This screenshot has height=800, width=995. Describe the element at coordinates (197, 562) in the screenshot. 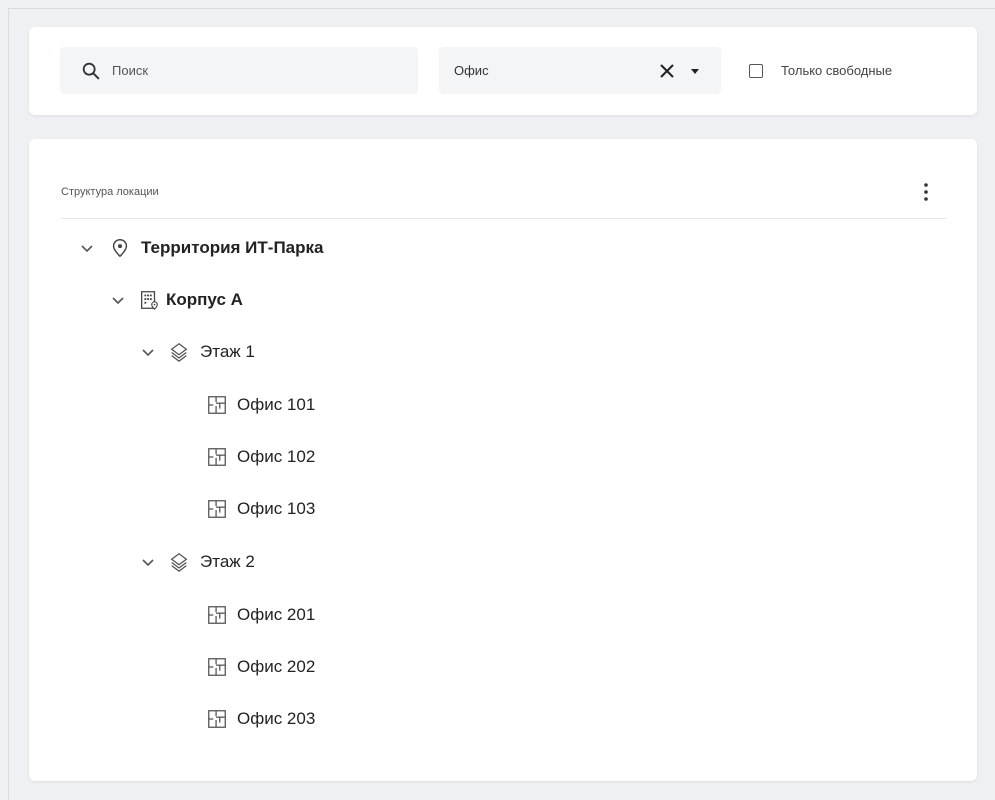

I see `tree-node-floor-2: Этаж 2` at that location.